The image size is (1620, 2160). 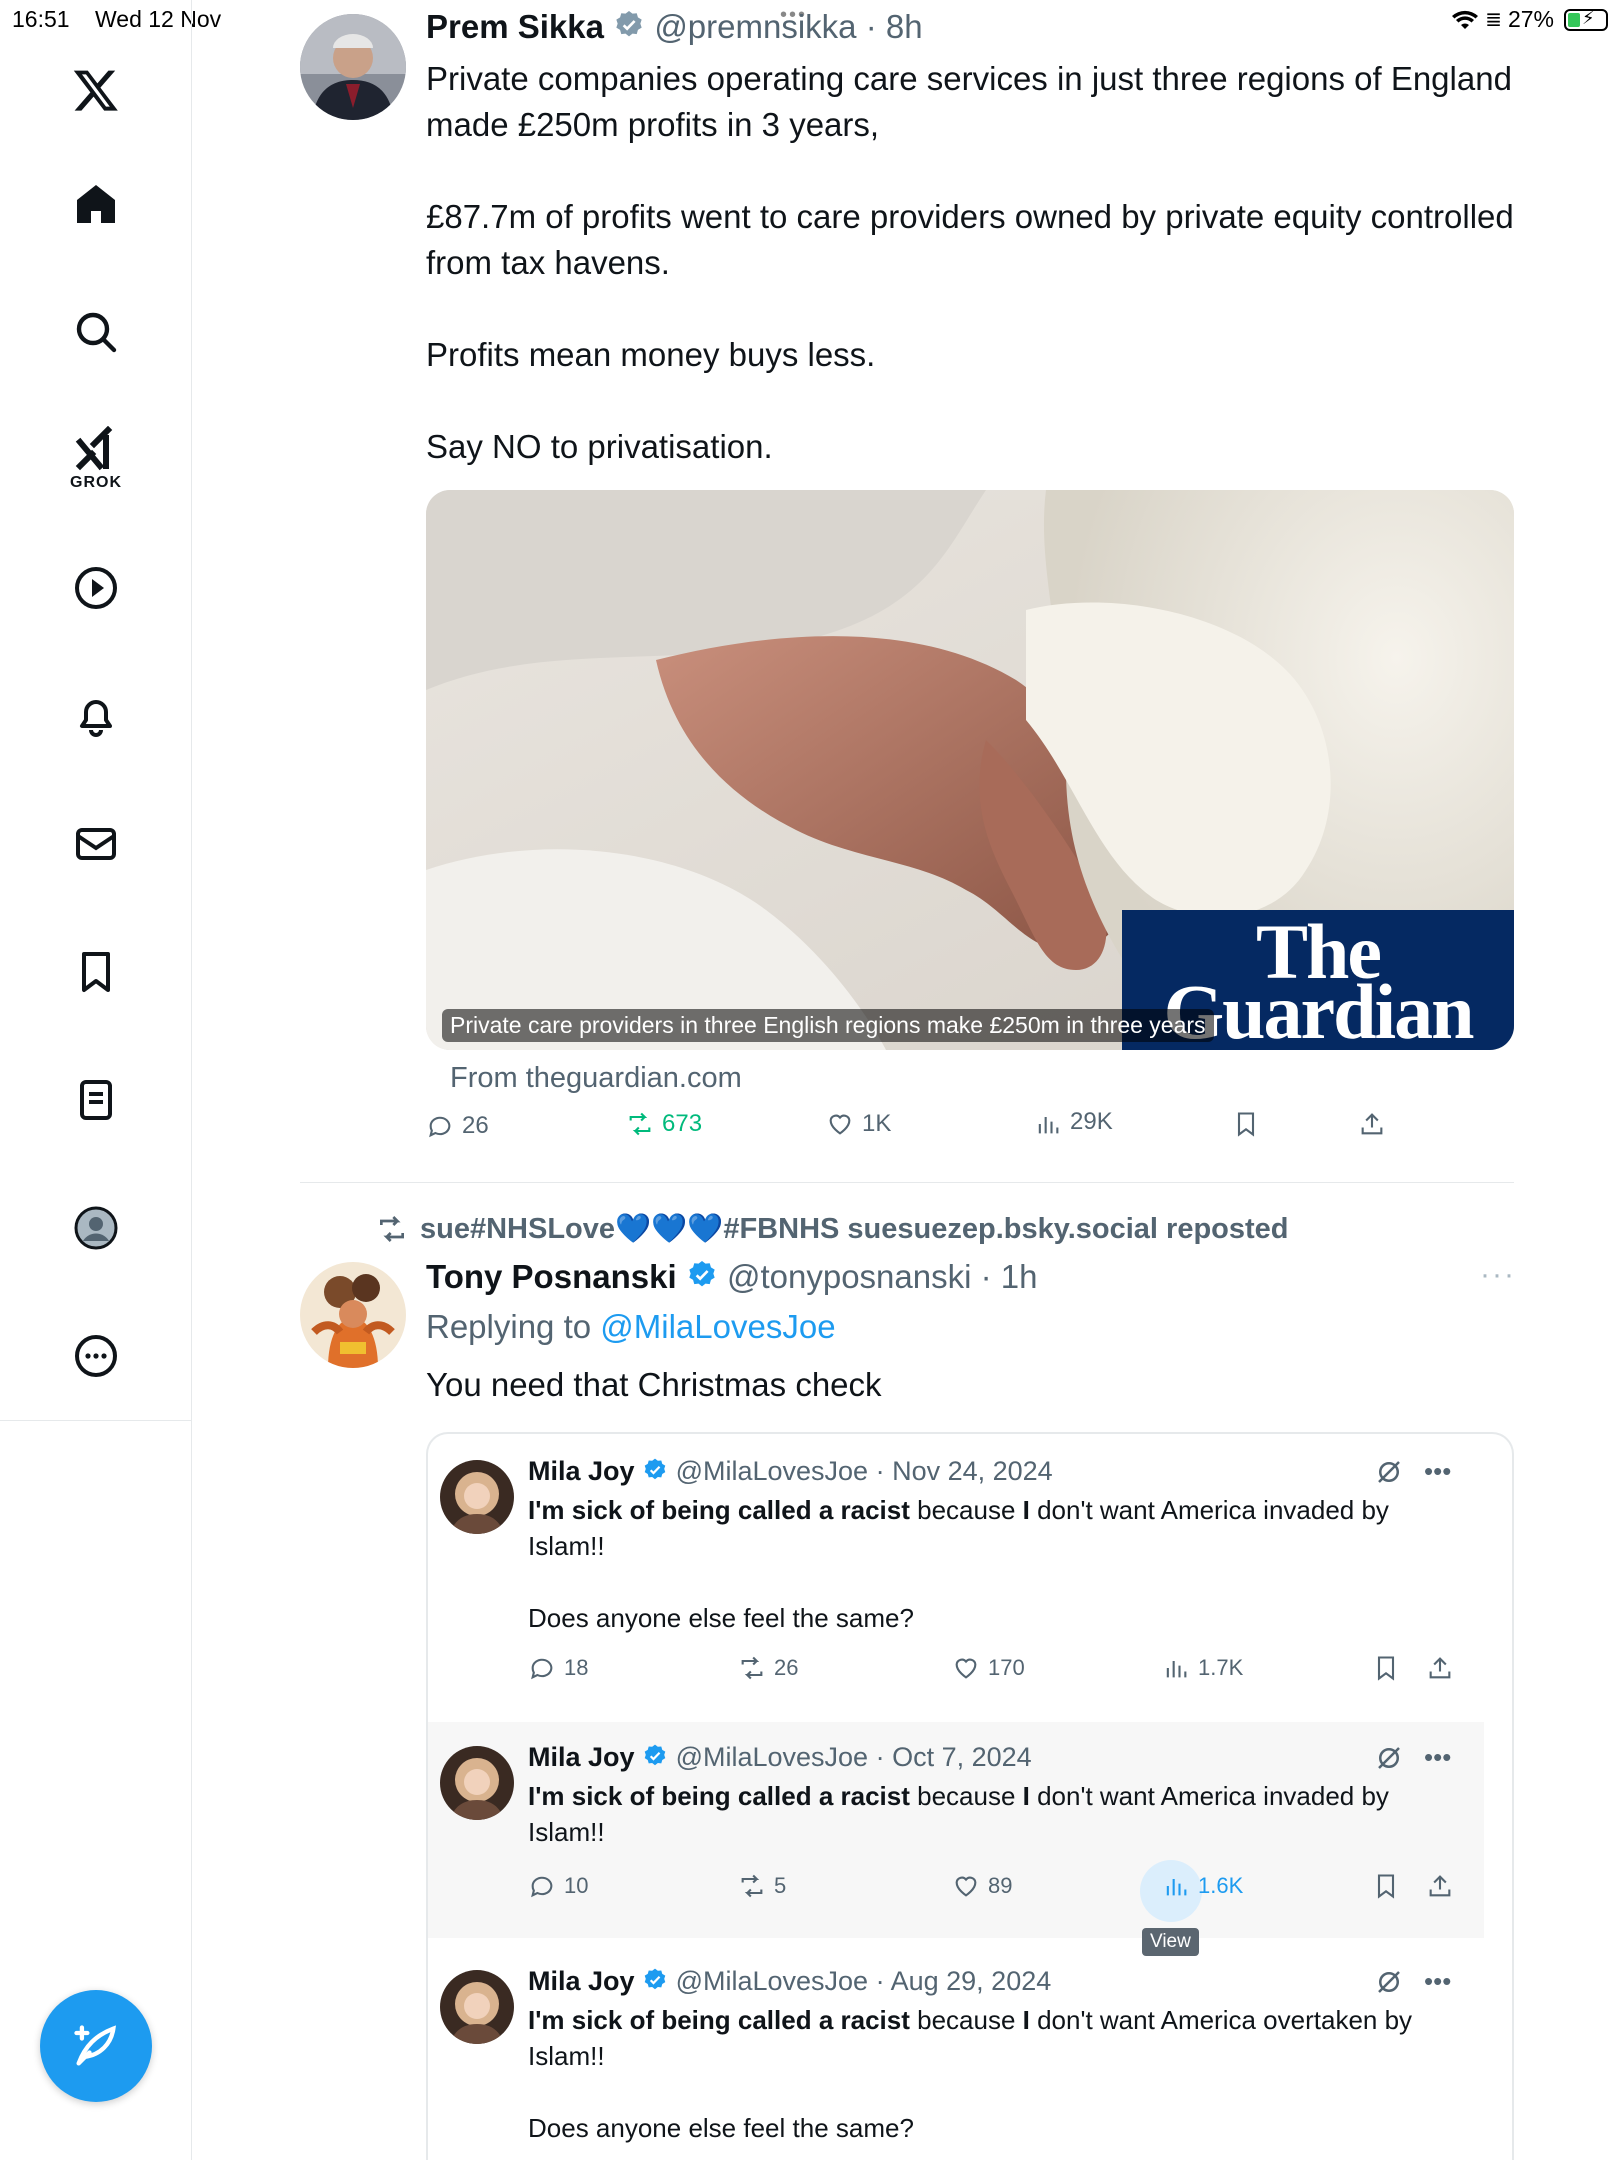 What do you see at coordinates (96, 482) in the screenshot?
I see `grok-label: GROK` at bounding box center [96, 482].